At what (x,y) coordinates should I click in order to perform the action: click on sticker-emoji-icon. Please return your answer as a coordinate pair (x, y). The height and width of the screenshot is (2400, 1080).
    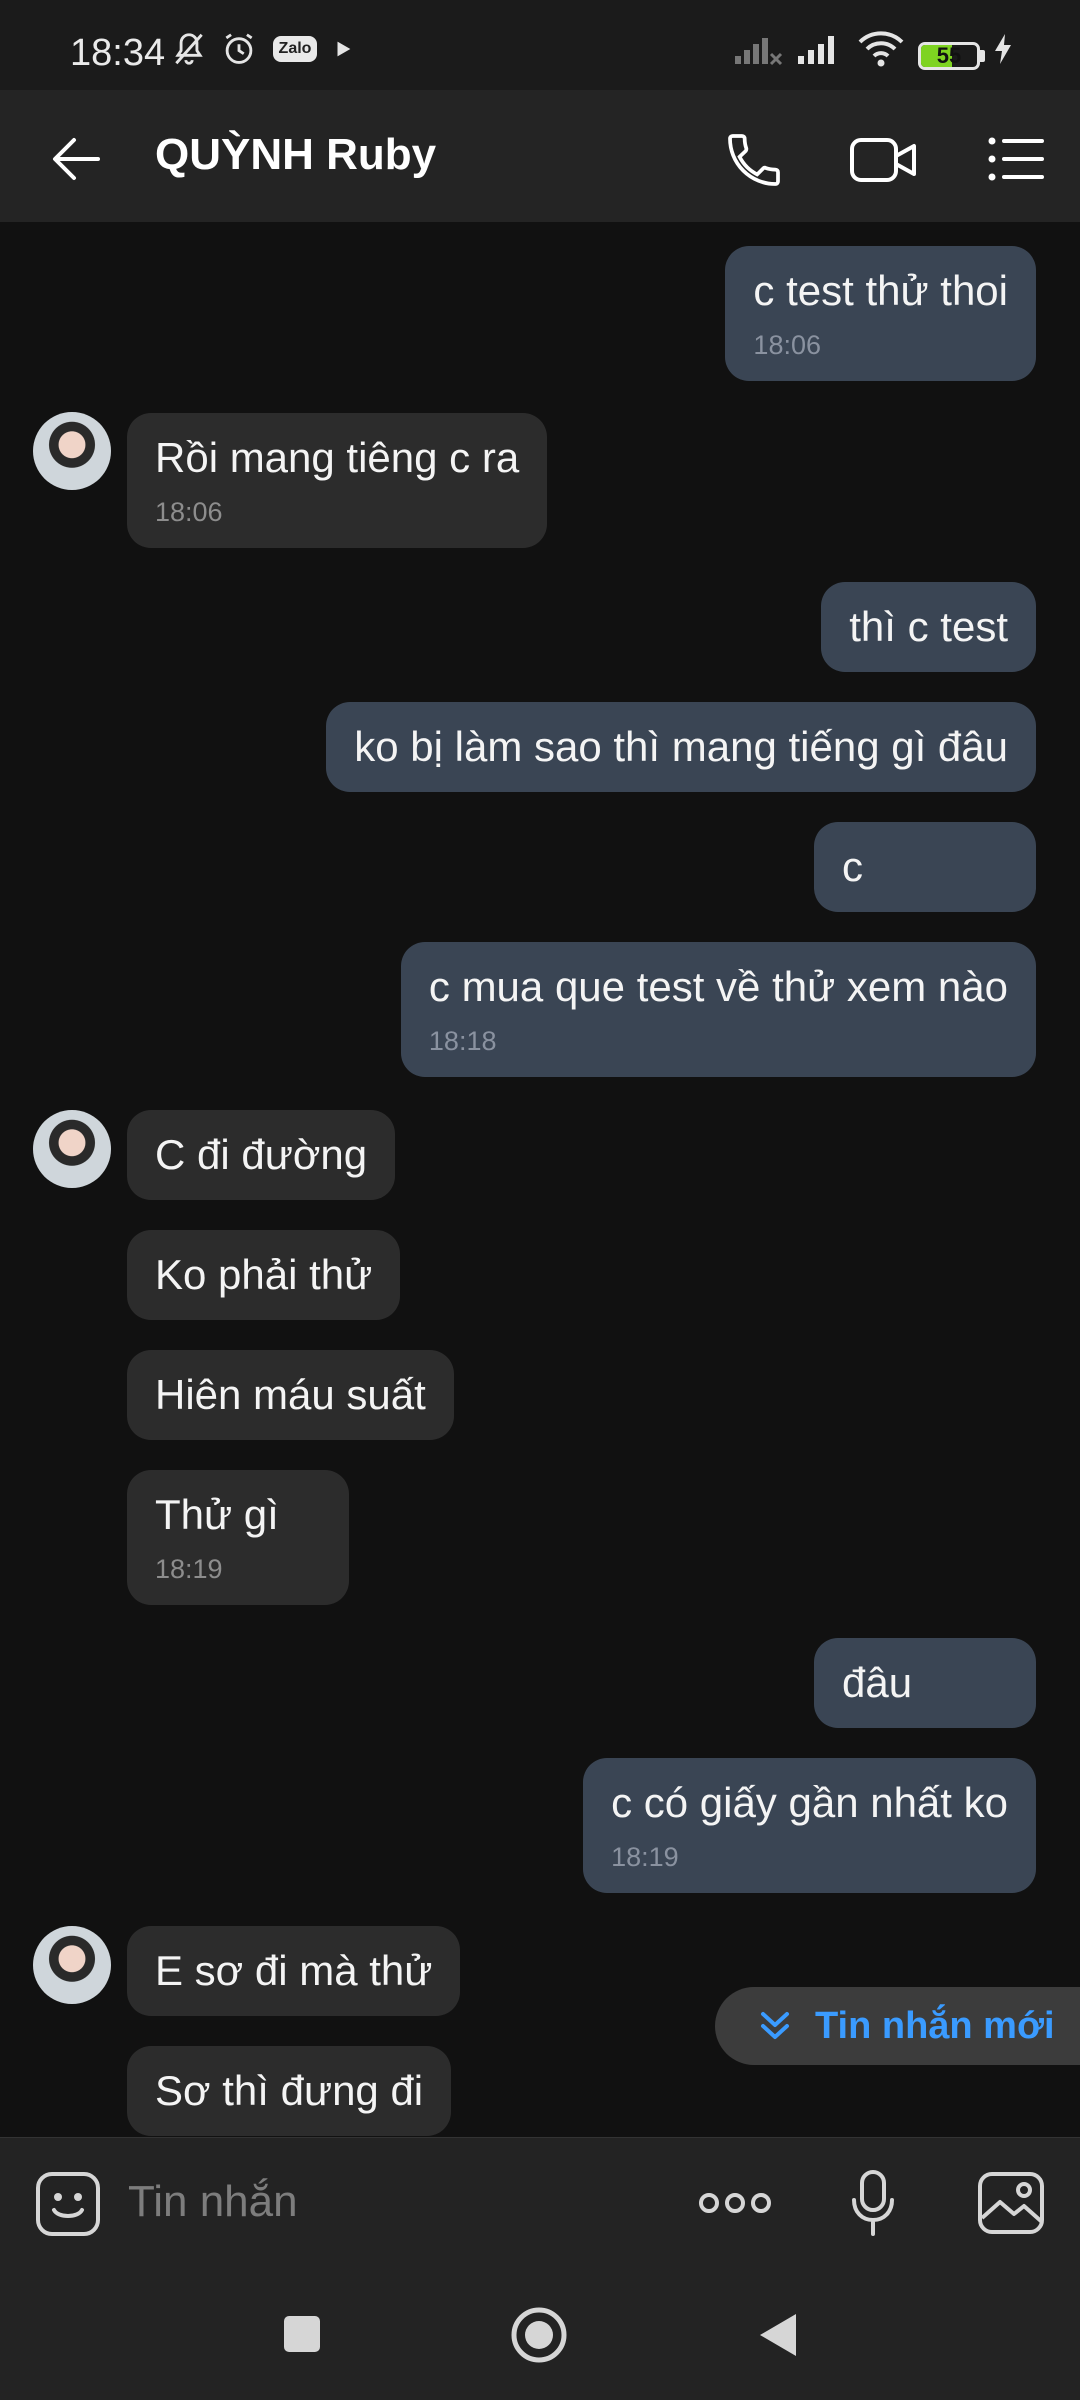
    Looking at the image, I should click on (68, 2204).